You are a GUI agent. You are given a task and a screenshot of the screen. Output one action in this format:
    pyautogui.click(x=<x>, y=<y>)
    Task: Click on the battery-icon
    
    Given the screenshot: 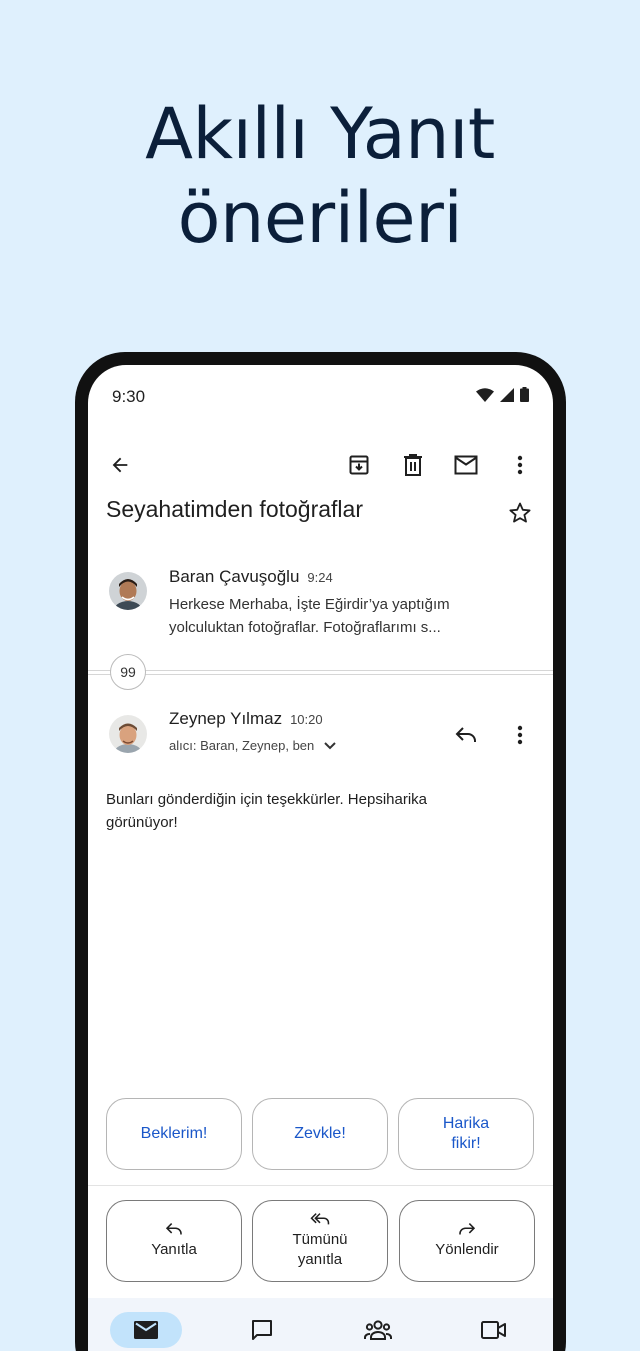 What is the action you would take?
    pyautogui.click(x=524, y=394)
    